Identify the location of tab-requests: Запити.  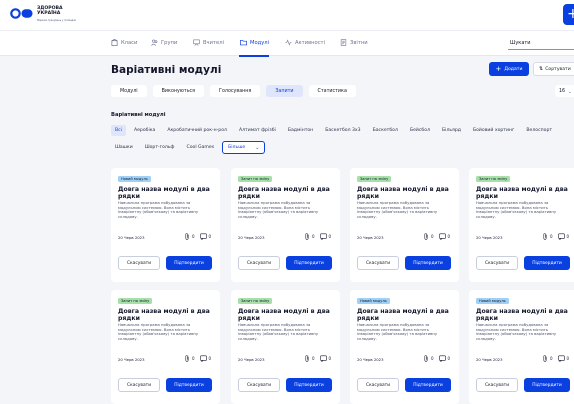
(284, 91).